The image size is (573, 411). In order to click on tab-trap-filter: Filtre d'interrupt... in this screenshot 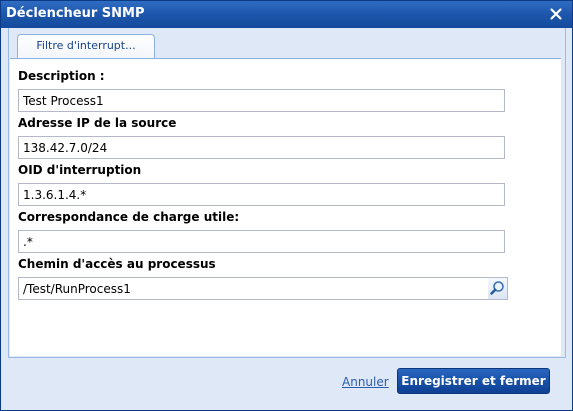, I will do `click(86, 46)`.